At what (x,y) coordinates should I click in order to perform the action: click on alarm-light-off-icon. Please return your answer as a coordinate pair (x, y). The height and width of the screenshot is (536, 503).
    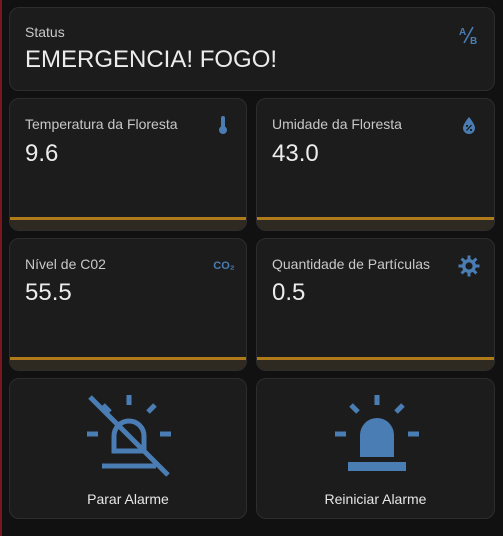
    Looking at the image, I should click on (129, 435).